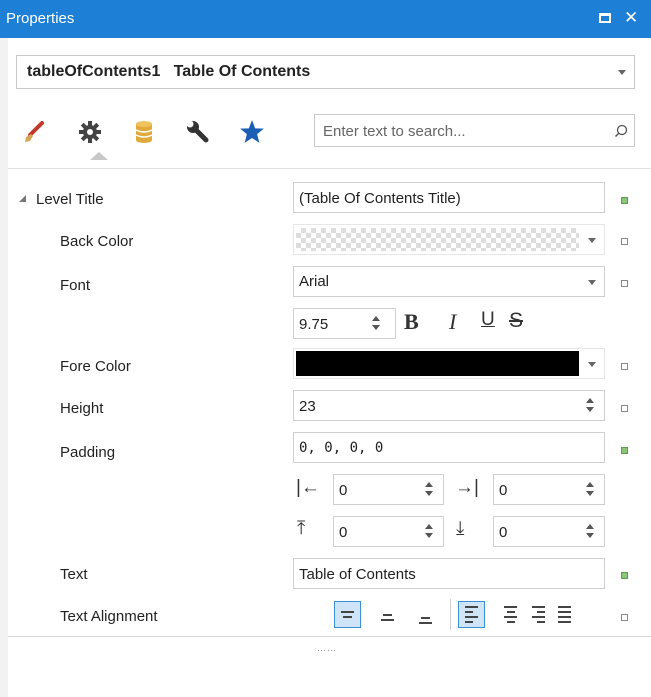 The image size is (651, 697). What do you see at coordinates (449, 447) in the screenshot?
I see `padding-field: 0, 0, 0, 0` at bounding box center [449, 447].